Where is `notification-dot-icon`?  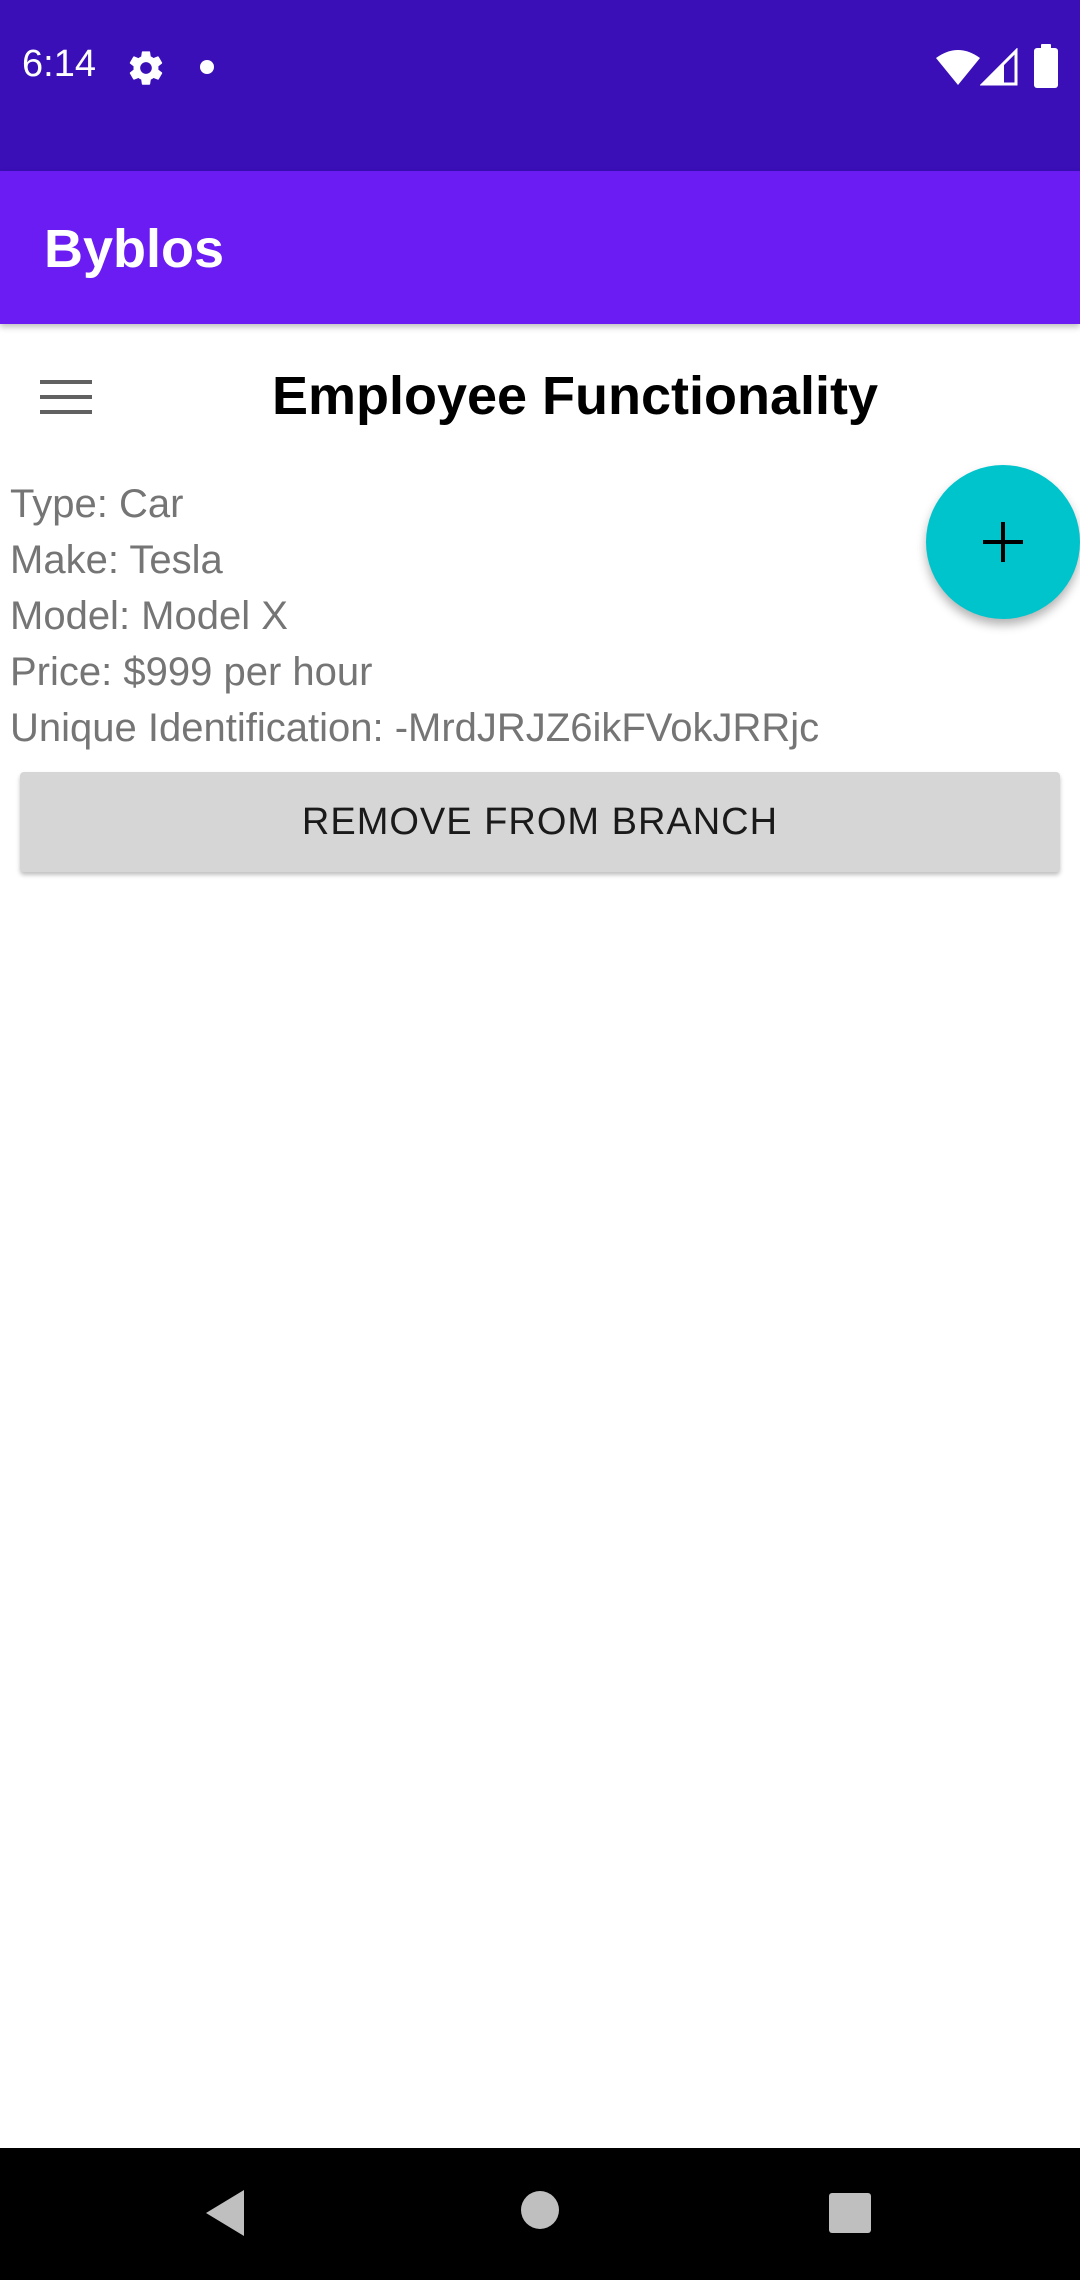 notification-dot-icon is located at coordinates (207, 67).